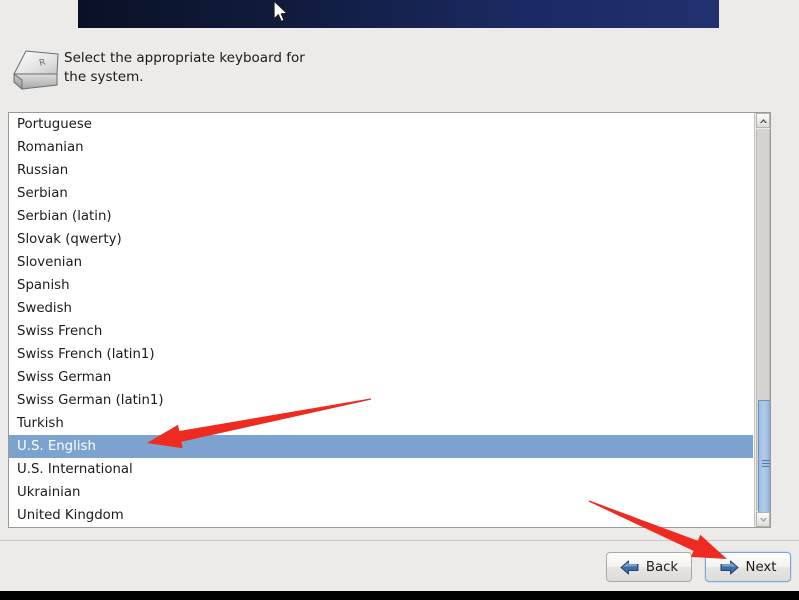  What do you see at coordinates (381, 492) in the screenshot?
I see `list-item: Ukrainian` at bounding box center [381, 492].